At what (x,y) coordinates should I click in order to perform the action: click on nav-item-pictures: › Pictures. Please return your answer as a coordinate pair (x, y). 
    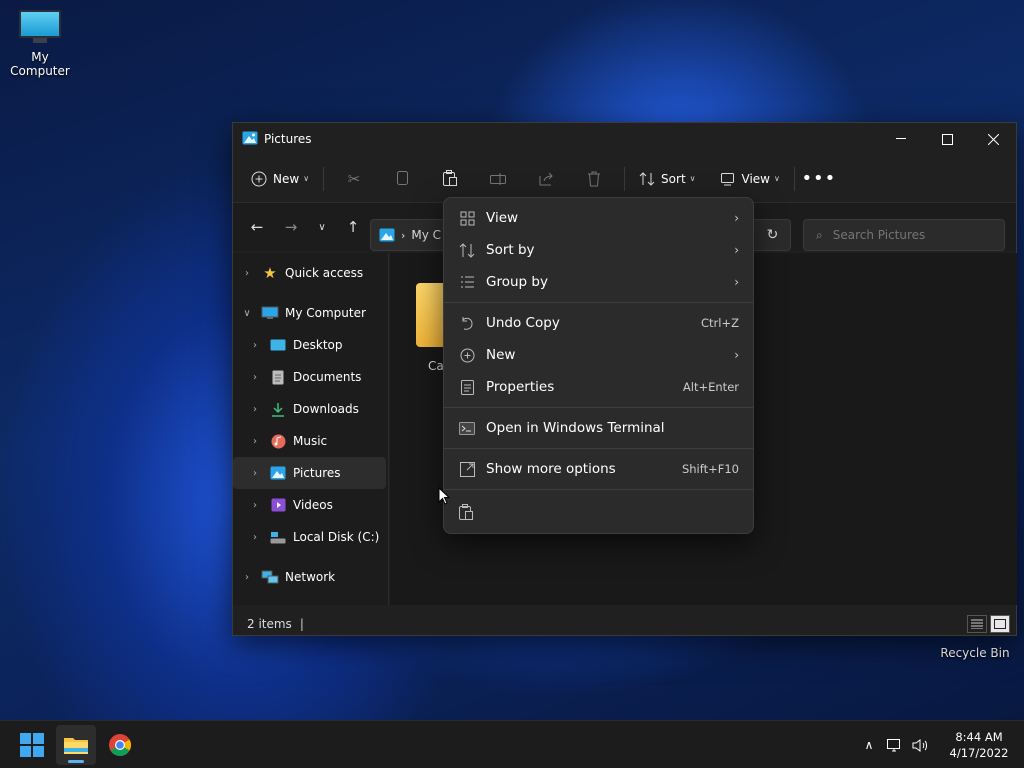
    Looking at the image, I should click on (309, 473).